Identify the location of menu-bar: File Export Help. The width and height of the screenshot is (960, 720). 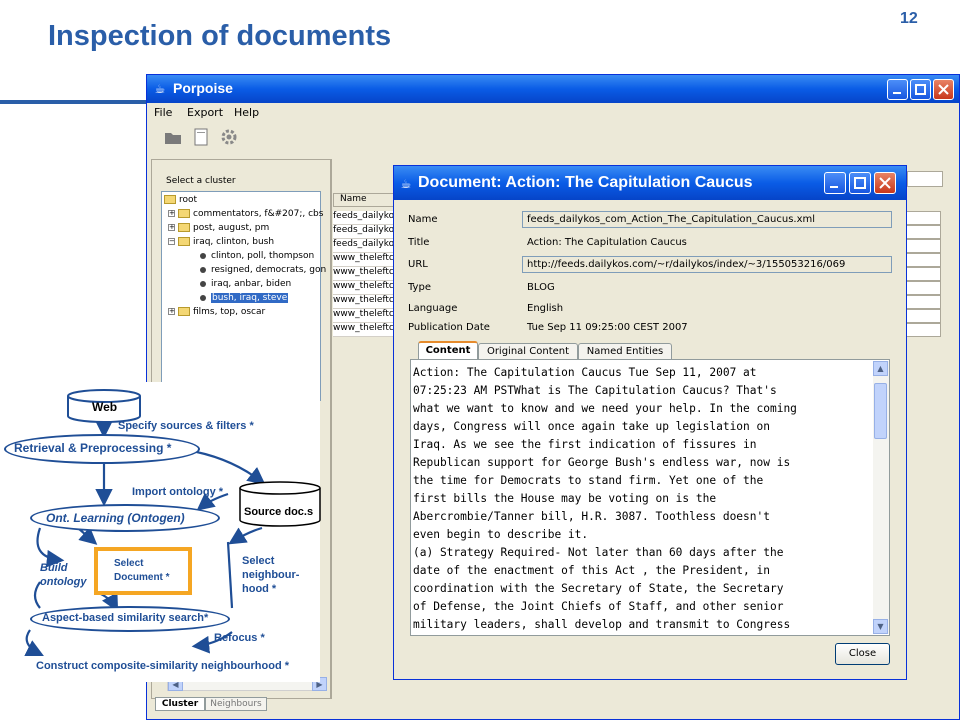
(553, 113).